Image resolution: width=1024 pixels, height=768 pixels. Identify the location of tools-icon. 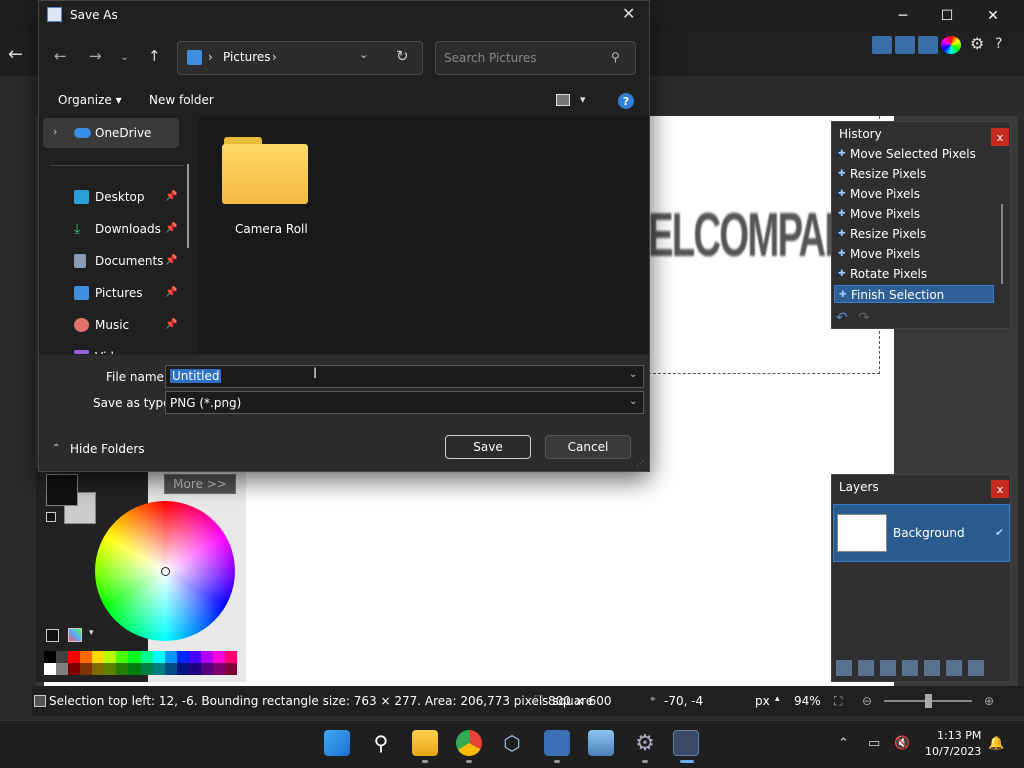
(882, 45).